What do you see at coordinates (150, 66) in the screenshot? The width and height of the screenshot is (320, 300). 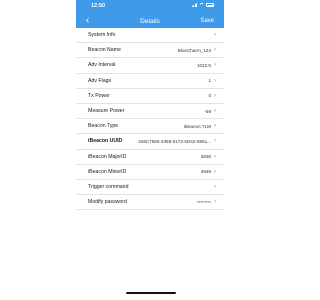 I see `list-item-adv-interval: Adv Interval 1022.5 ›` at bounding box center [150, 66].